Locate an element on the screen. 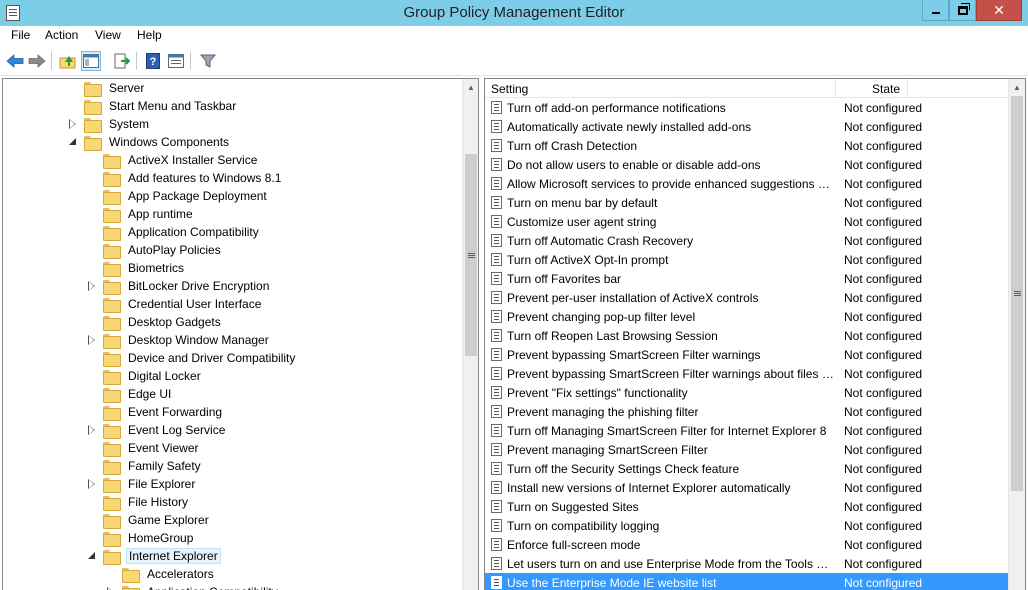 The image size is (1028, 590). tree-item: Desktop Gadgets is located at coordinates (155, 322).